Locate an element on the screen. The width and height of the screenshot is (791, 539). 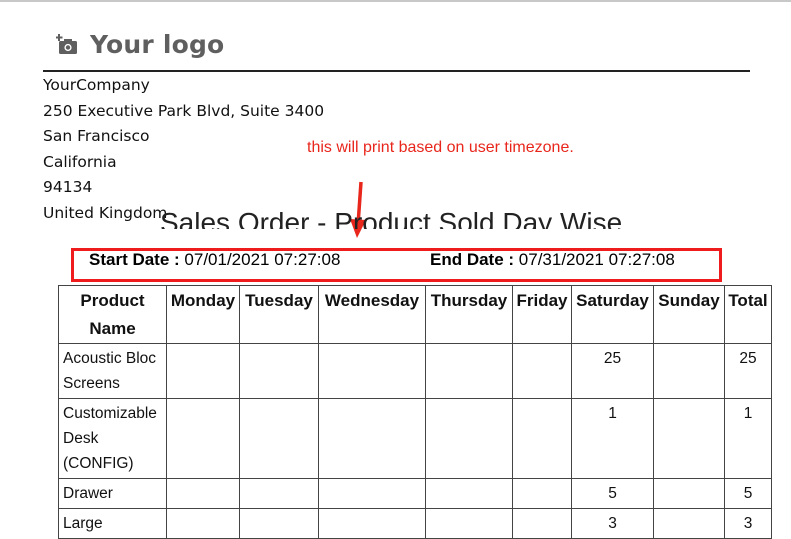
header-total: Total is located at coordinates (748, 314).